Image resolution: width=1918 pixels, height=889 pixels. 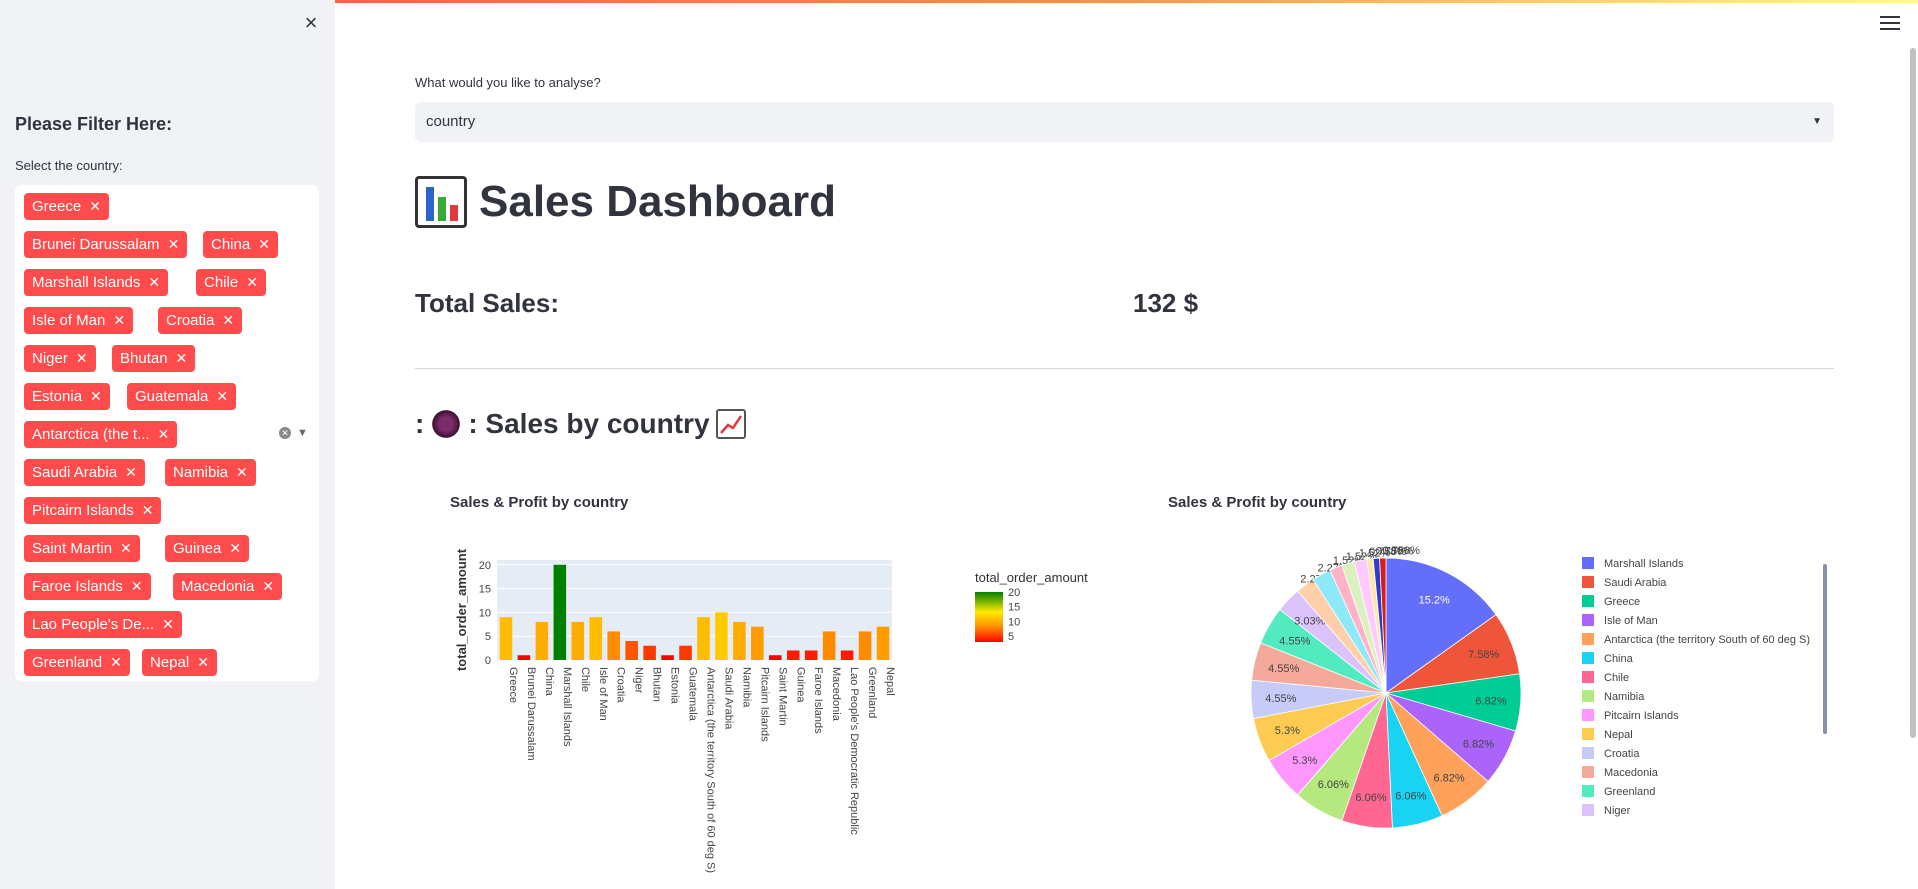 What do you see at coordinates (1618, 735) in the screenshot?
I see `legend-item: Nepal` at bounding box center [1618, 735].